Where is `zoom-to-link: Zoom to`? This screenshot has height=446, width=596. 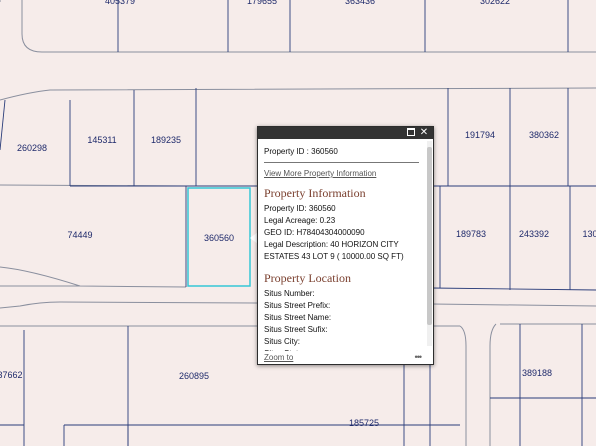 zoom-to-link: Zoom to is located at coordinates (278, 357).